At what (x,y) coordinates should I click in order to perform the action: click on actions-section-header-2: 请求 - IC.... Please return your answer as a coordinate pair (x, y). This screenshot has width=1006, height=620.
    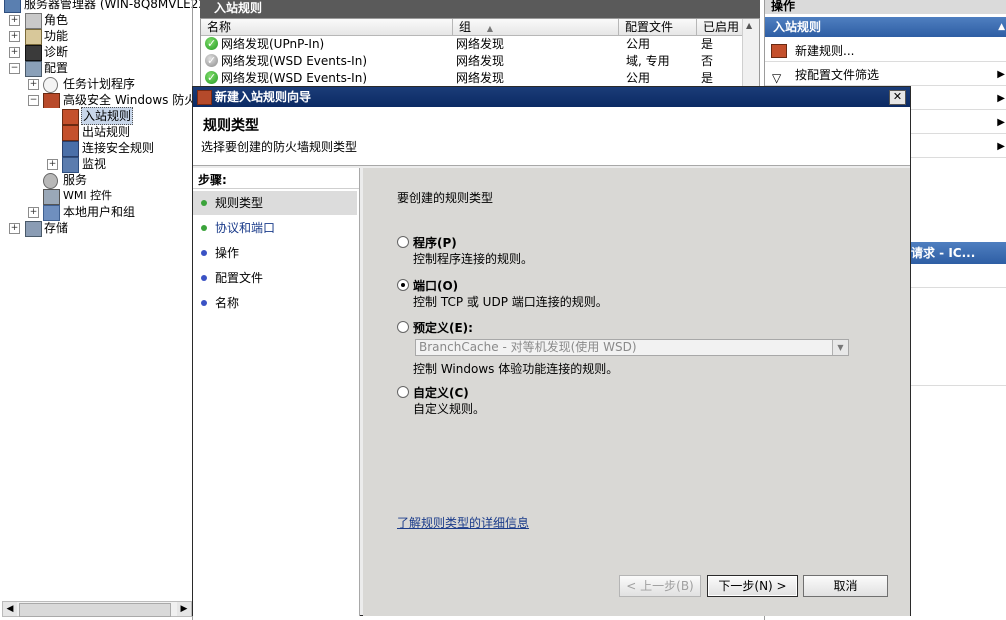
    Looking at the image, I should click on (958, 253).